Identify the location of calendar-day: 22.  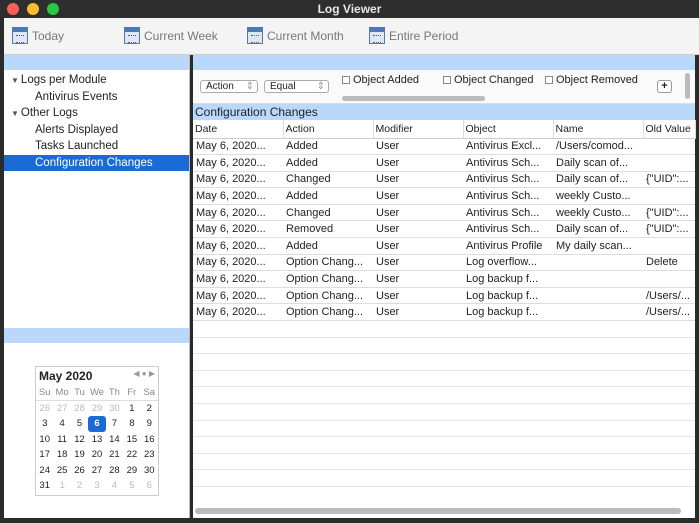
(131, 455).